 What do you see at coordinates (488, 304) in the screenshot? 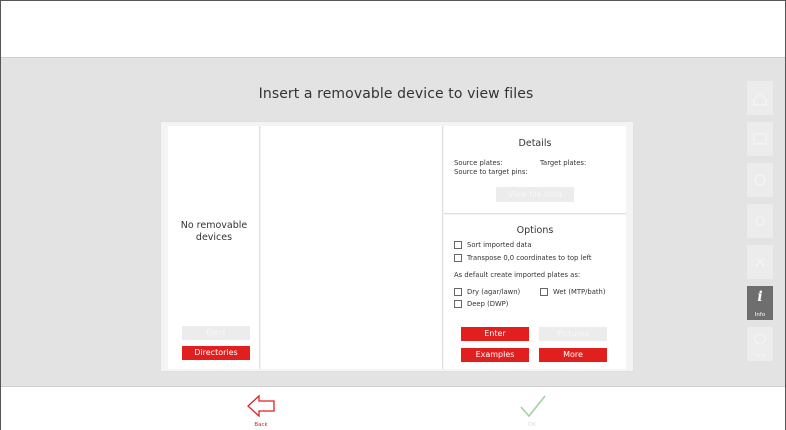
I see `deep-label: Deep (DWP)` at bounding box center [488, 304].